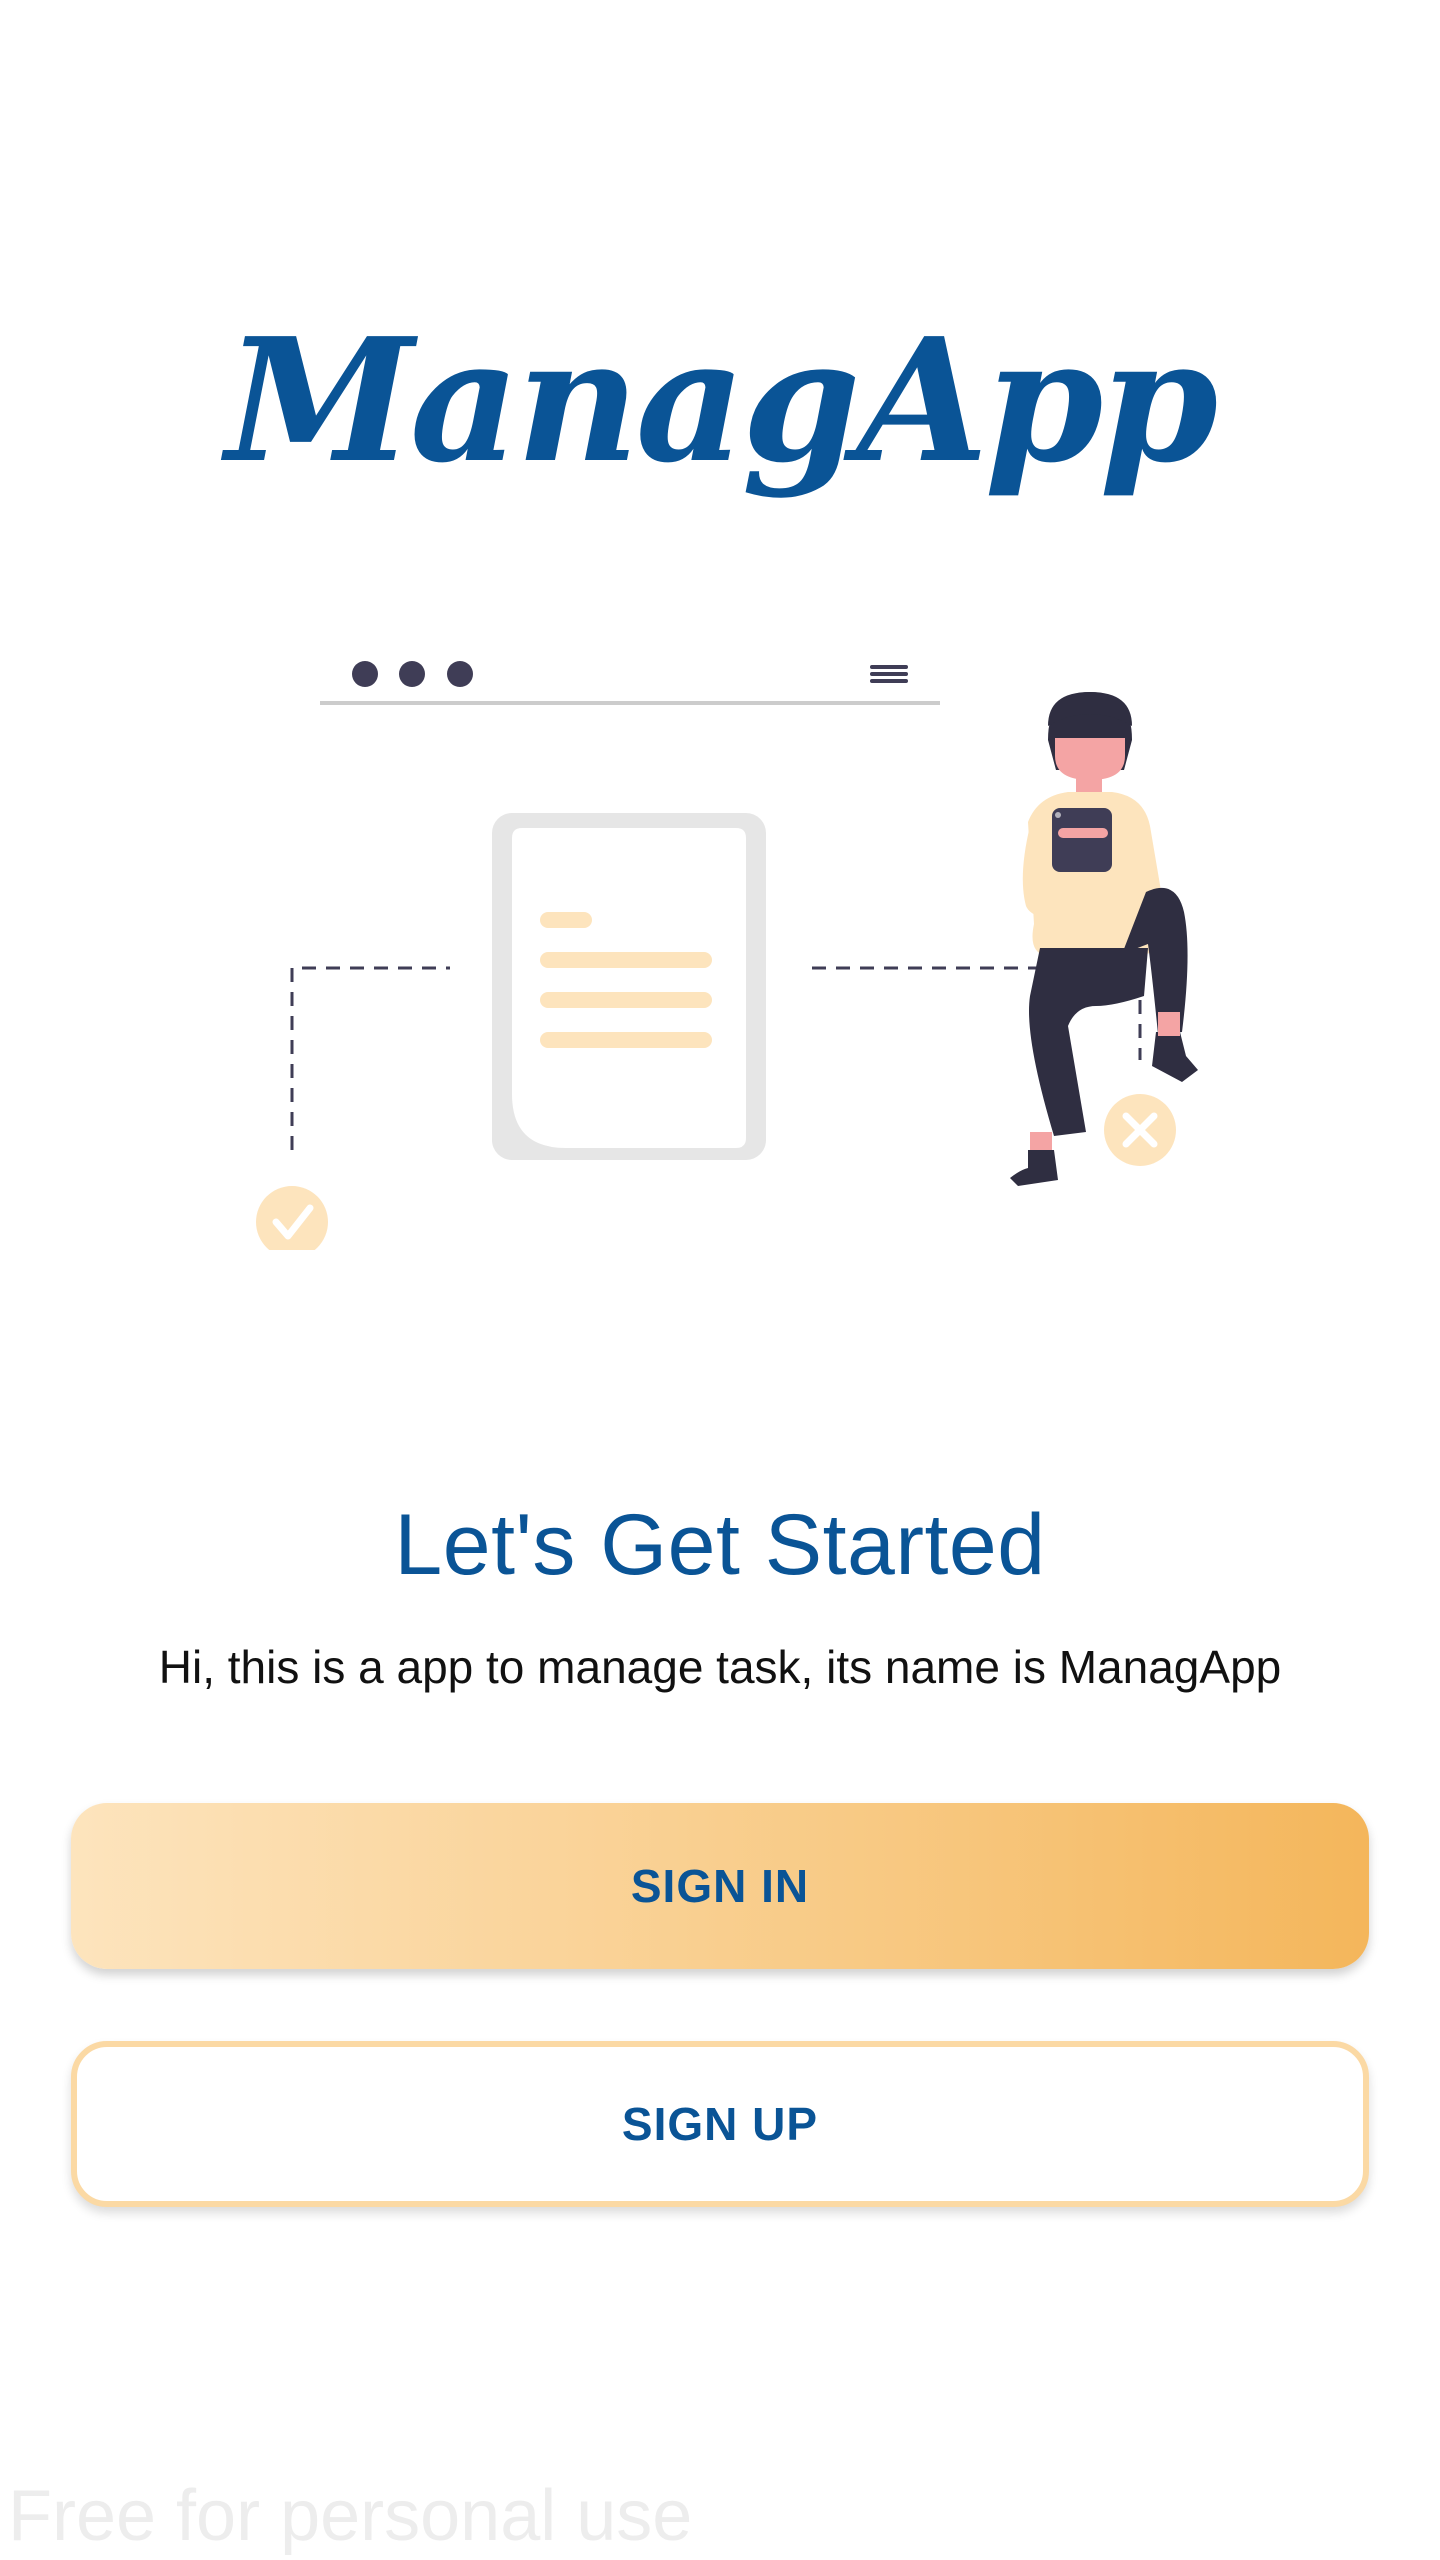 The width and height of the screenshot is (1440, 2560). I want to click on close-circle-icon, so click(1140, 1130).